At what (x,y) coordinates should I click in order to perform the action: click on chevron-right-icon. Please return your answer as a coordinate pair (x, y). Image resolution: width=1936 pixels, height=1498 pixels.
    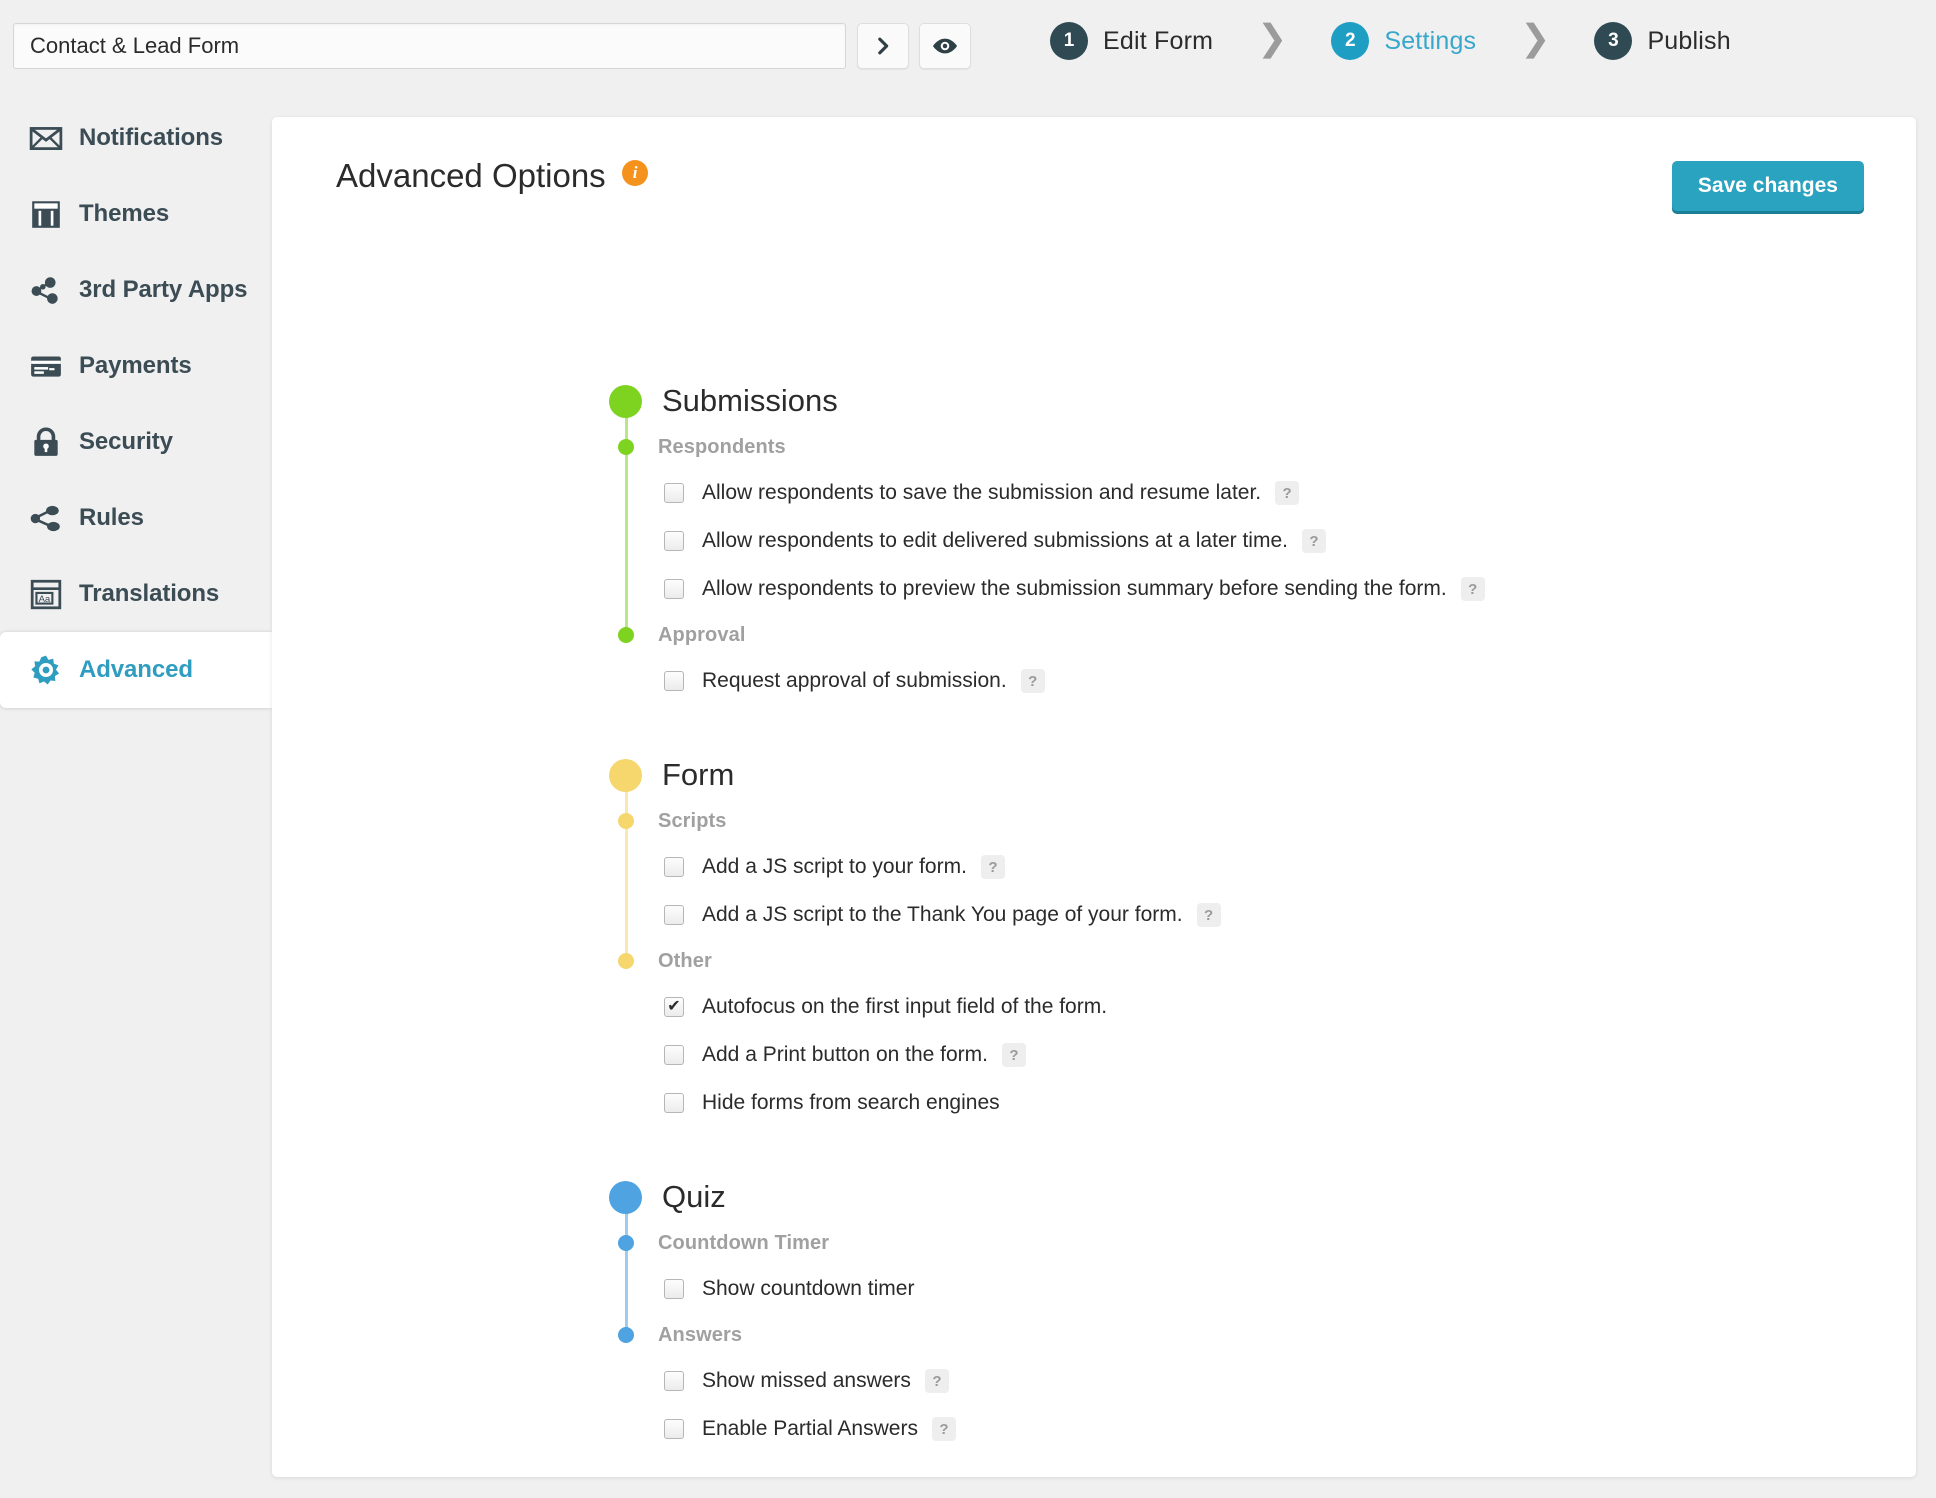
    Looking at the image, I should click on (883, 46).